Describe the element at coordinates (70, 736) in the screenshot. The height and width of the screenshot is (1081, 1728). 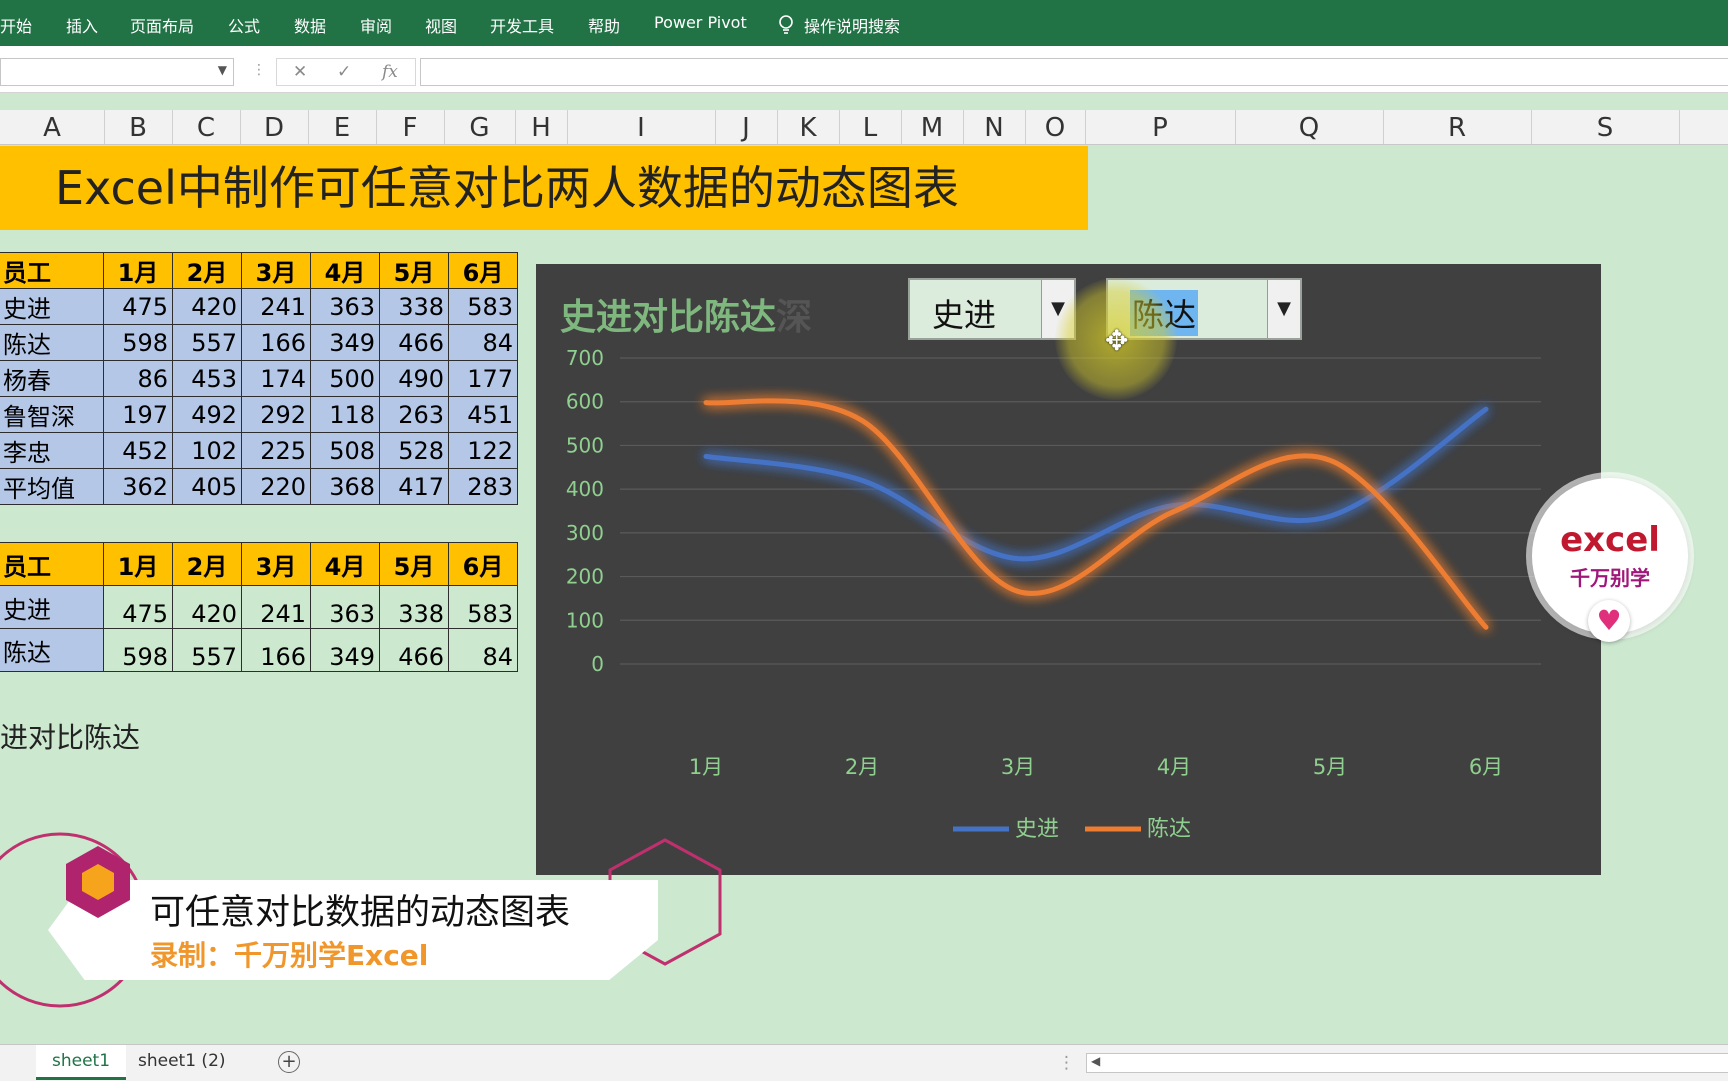
I see `chart-title-cell: 进对比陈达` at that location.